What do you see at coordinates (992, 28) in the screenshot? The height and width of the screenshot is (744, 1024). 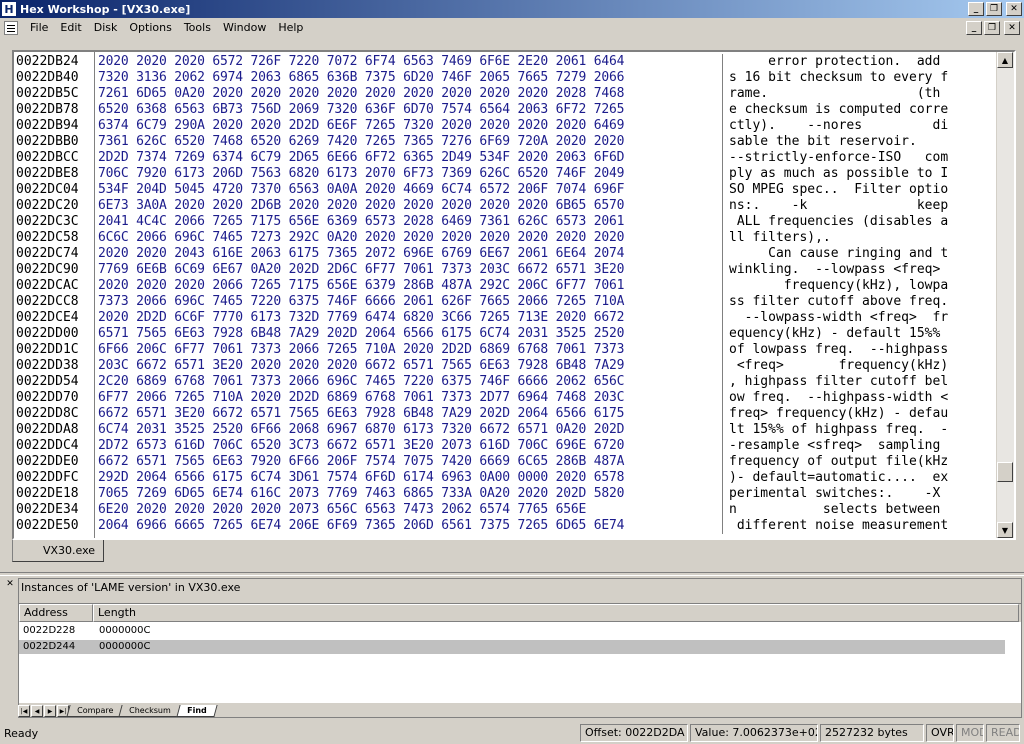 I see `doc-restore-button: ❐` at bounding box center [992, 28].